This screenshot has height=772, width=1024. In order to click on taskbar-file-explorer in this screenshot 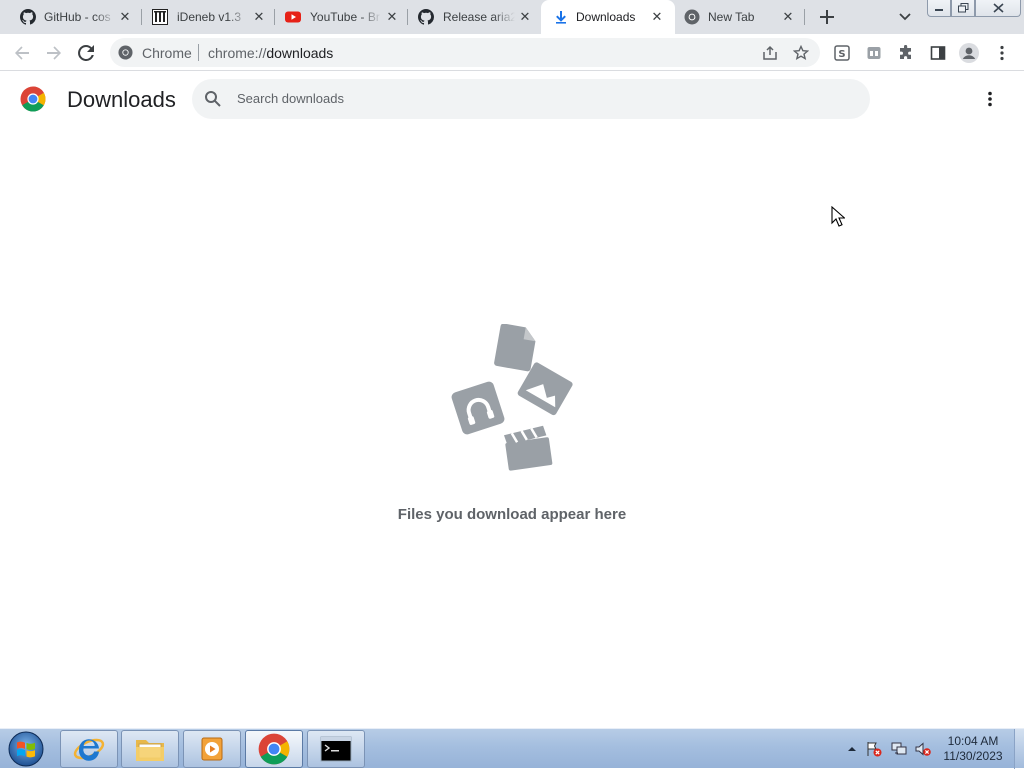, I will do `click(150, 749)`.